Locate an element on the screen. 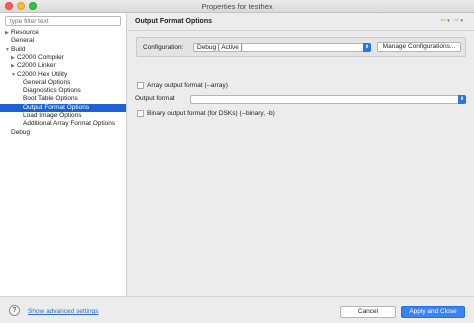  tree-item-diagnostics-options: Diagnostics Options is located at coordinates (63, 91).